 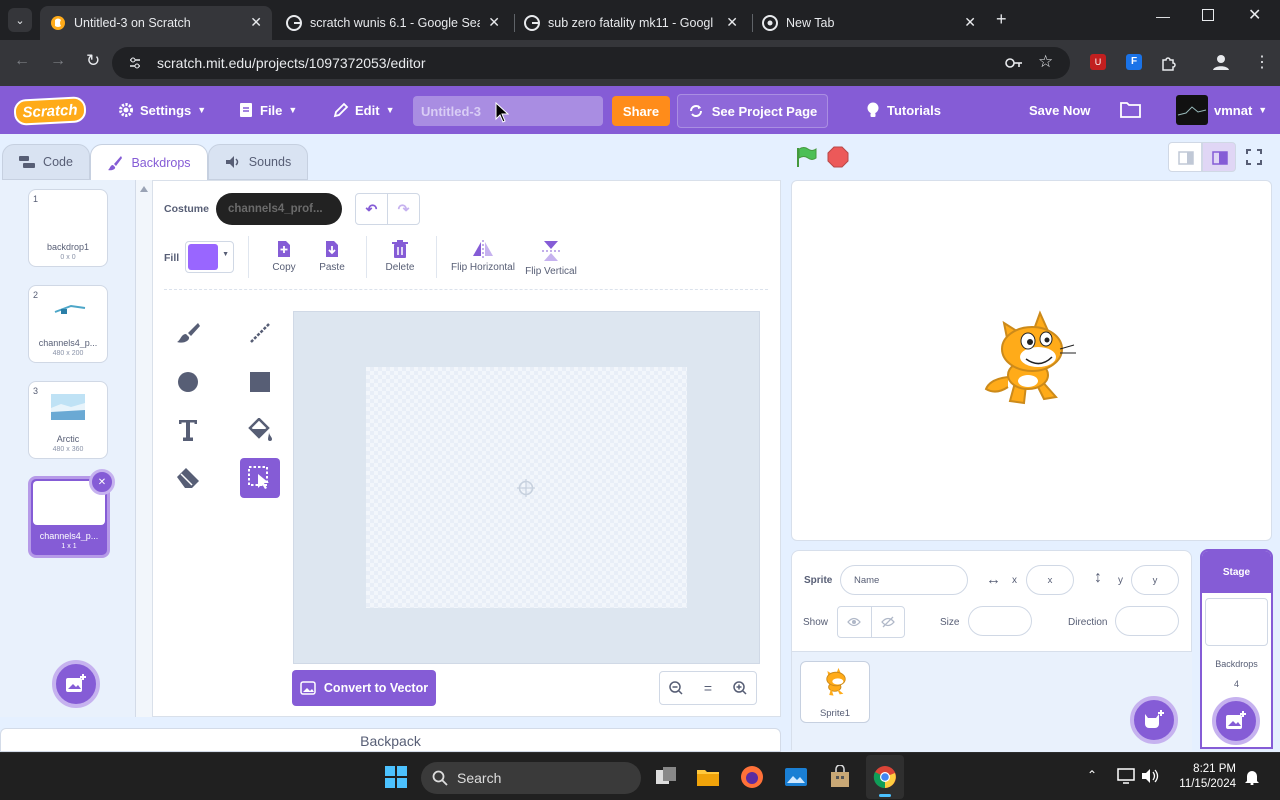 What do you see at coordinates (260, 478) in the screenshot?
I see `select-tool` at bounding box center [260, 478].